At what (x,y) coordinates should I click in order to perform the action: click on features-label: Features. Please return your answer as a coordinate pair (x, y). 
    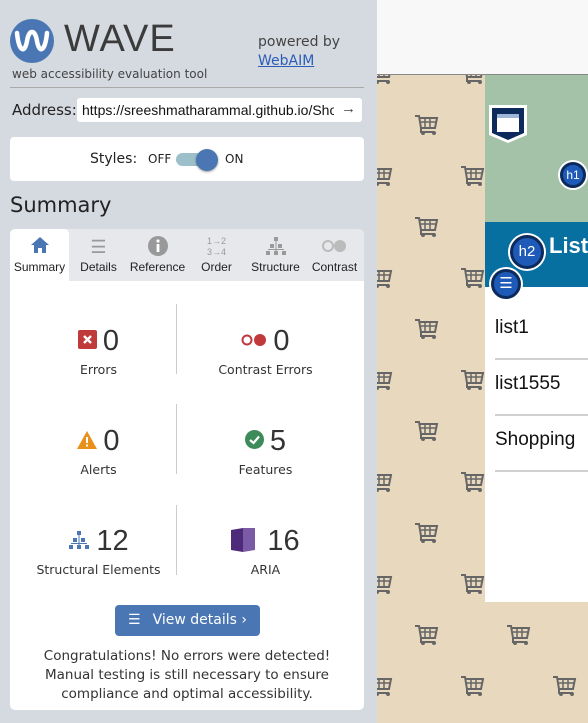
    Looking at the image, I should click on (265, 469).